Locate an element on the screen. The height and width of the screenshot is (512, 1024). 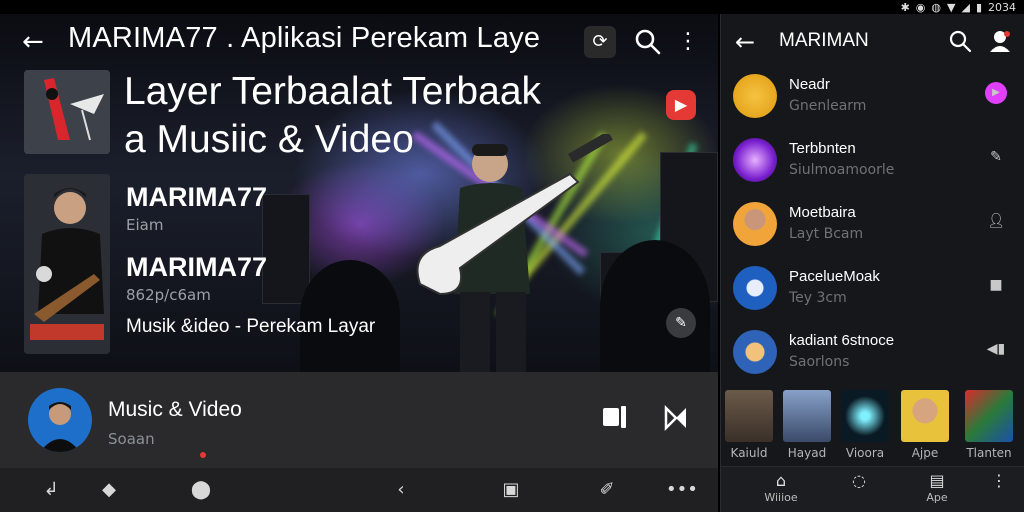
person-icon: 👤︎ is located at coordinates (996, 221).